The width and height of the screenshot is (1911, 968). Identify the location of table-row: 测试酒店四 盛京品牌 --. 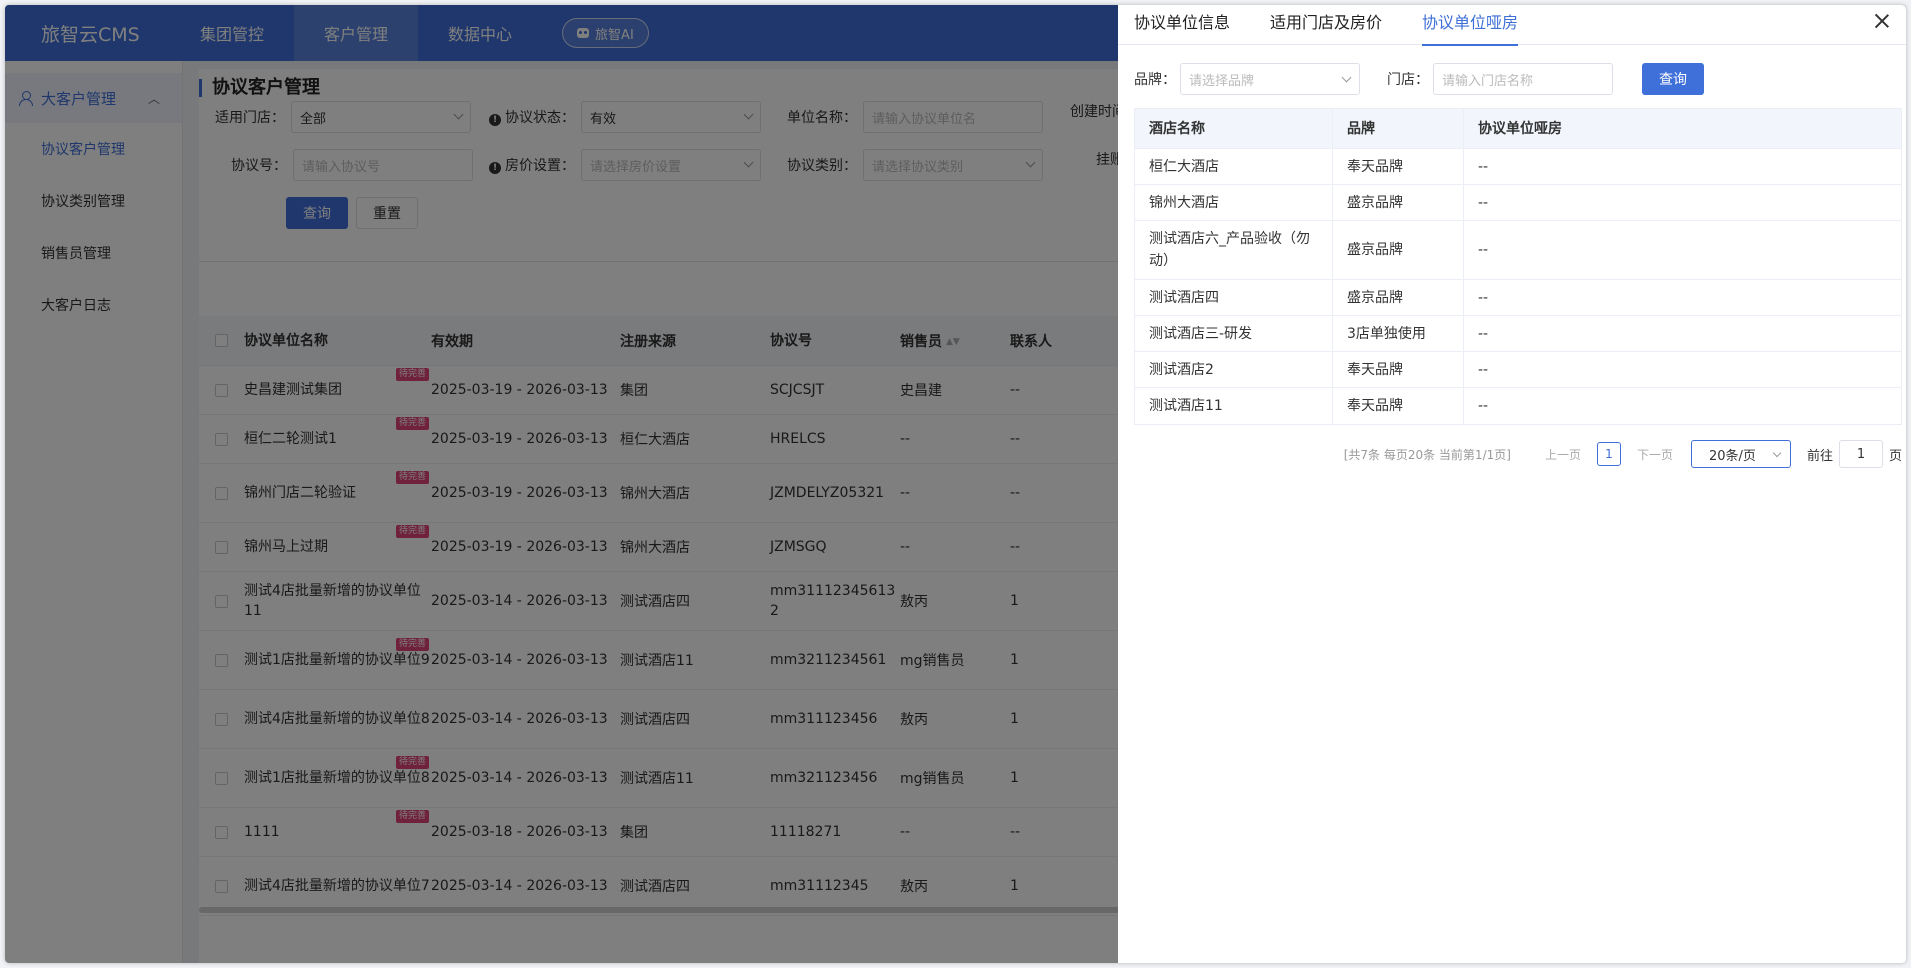
(1518, 298).